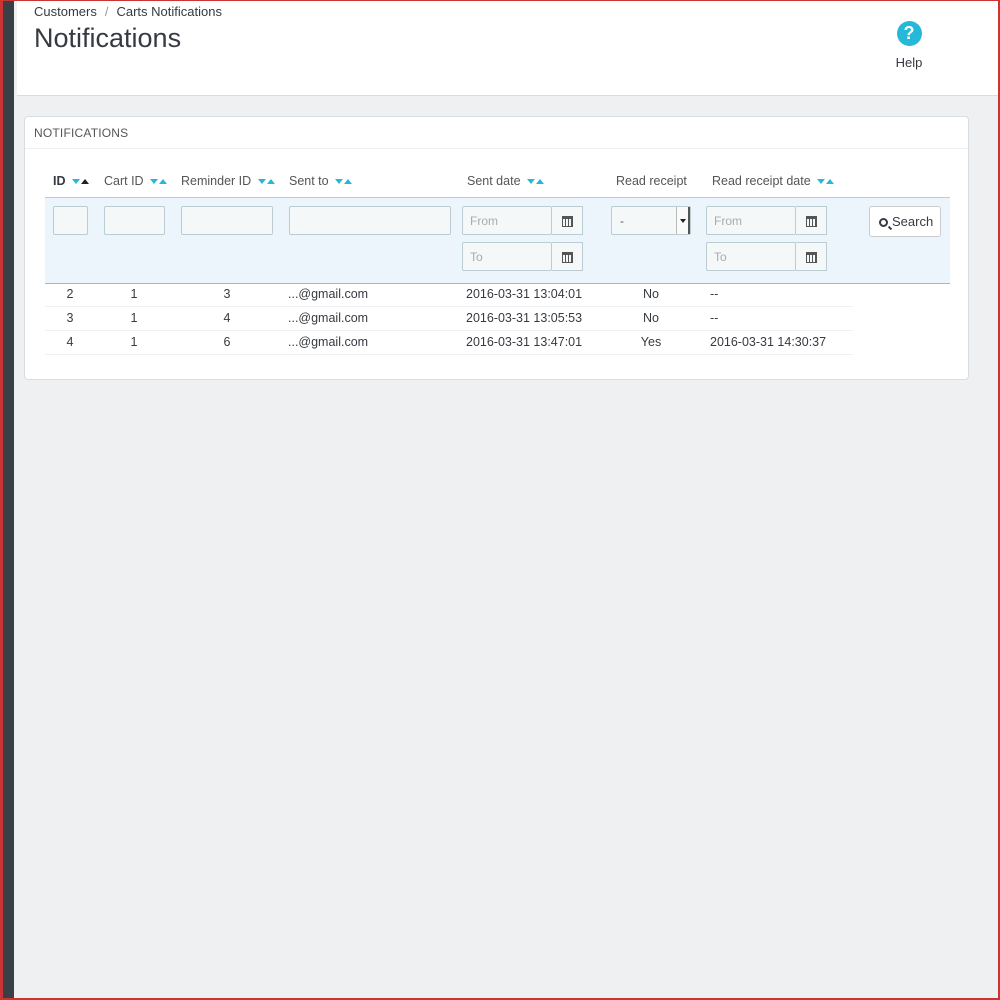 This screenshot has width=1000, height=1000. I want to click on breadcrumb: Customers / Carts Notifications, so click(128, 11).